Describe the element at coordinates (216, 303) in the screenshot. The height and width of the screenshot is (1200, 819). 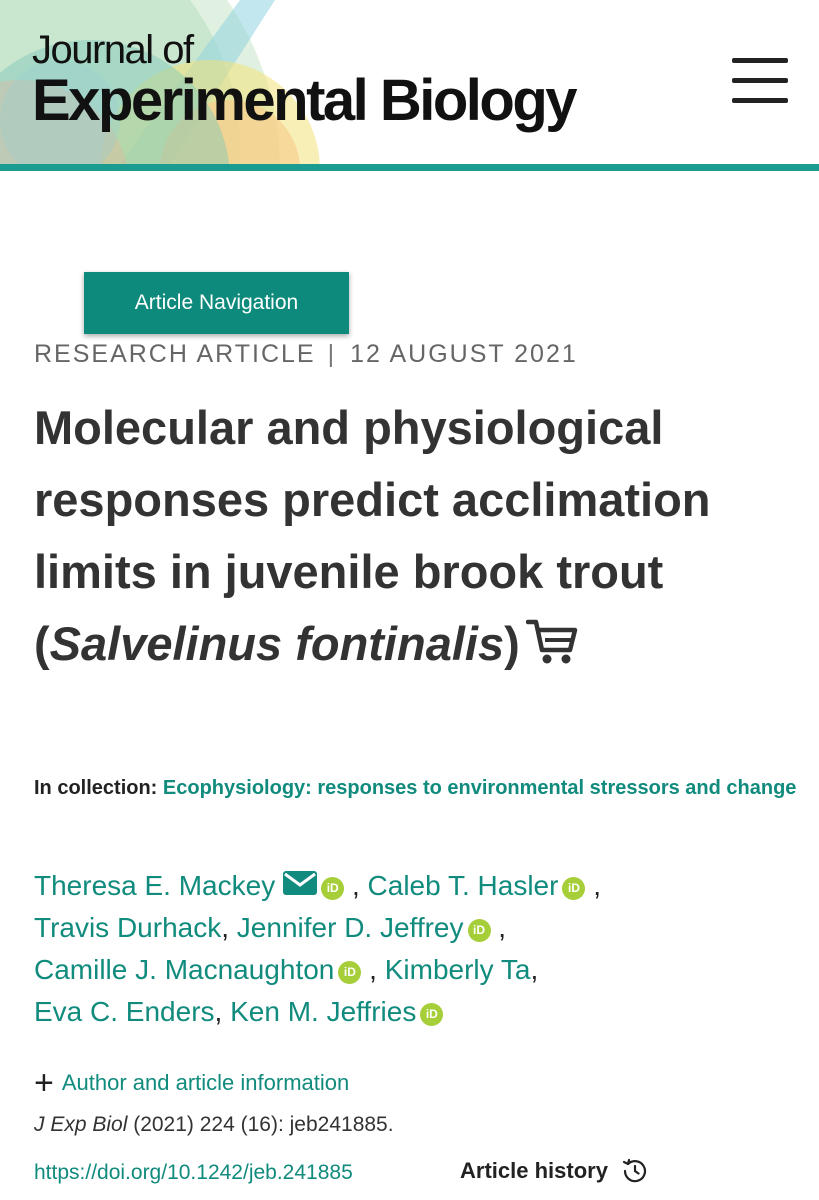
I see `article-navigation-button: Article Navigation` at that location.